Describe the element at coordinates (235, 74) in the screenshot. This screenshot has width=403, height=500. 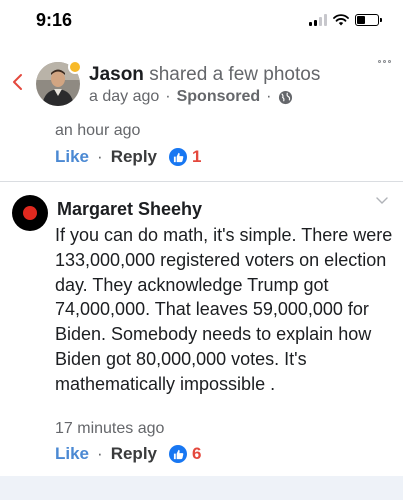
I see `post-action-text: shared a few photos` at that location.